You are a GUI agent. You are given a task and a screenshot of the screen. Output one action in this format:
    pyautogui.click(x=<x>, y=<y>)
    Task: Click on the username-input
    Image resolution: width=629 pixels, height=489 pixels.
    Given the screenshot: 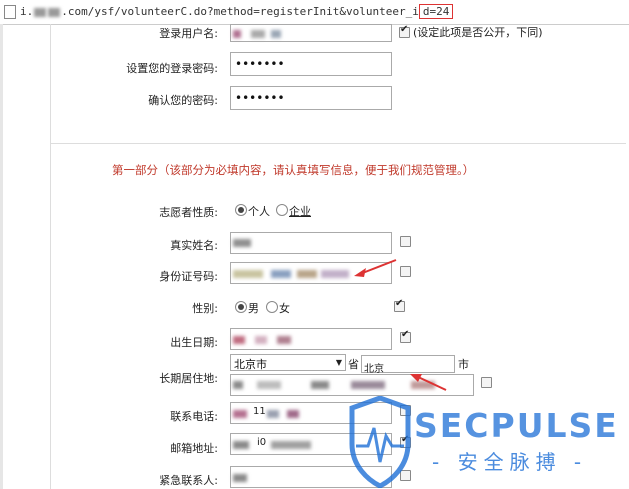 What is the action you would take?
    pyautogui.click(x=311, y=33)
    